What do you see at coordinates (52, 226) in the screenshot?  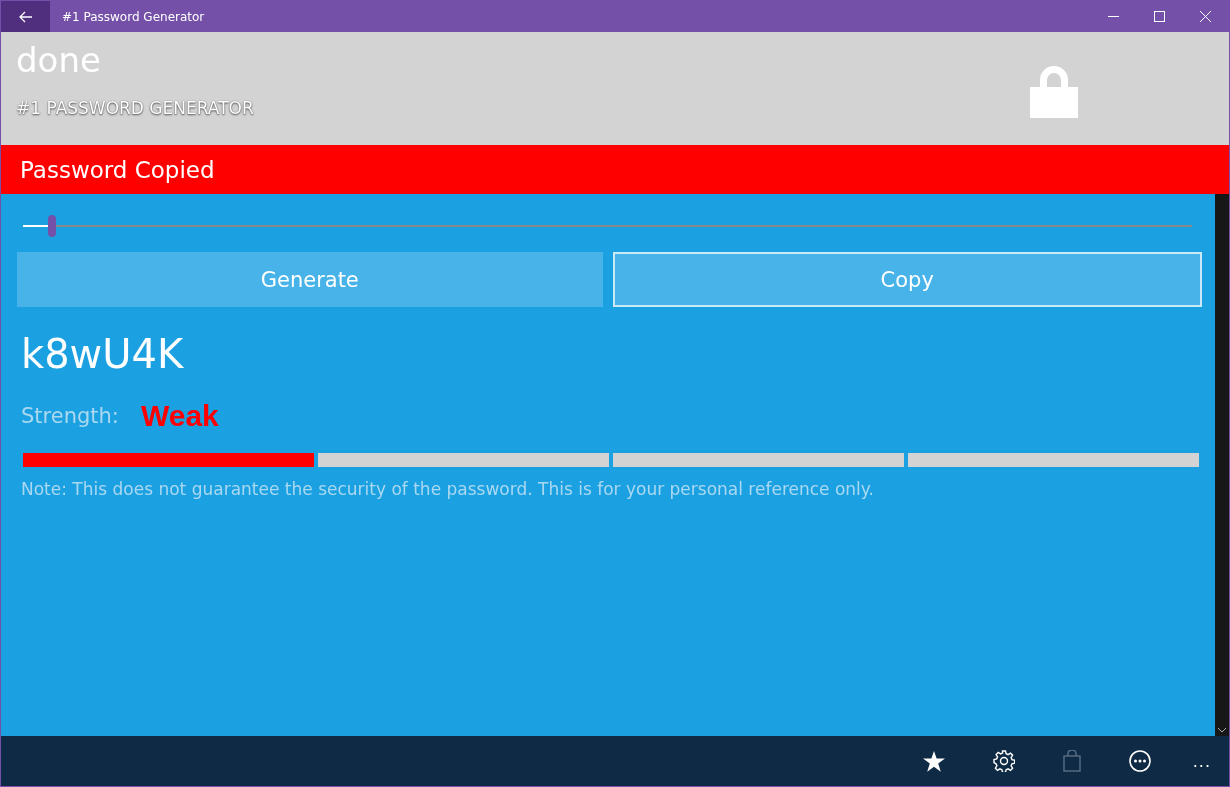 I see `slider-thumb` at bounding box center [52, 226].